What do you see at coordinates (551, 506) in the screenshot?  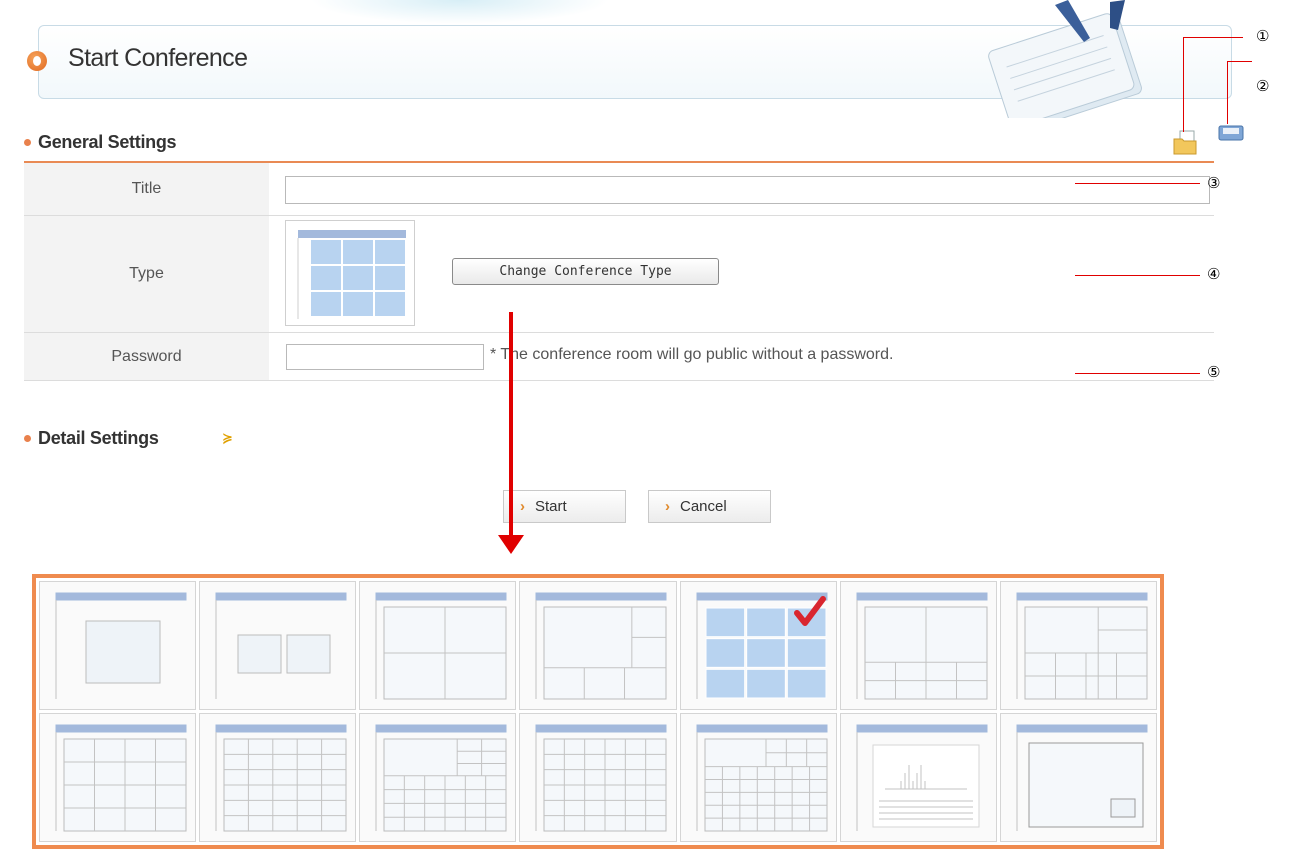 I see `start-button-label: Start` at bounding box center [551, 506].